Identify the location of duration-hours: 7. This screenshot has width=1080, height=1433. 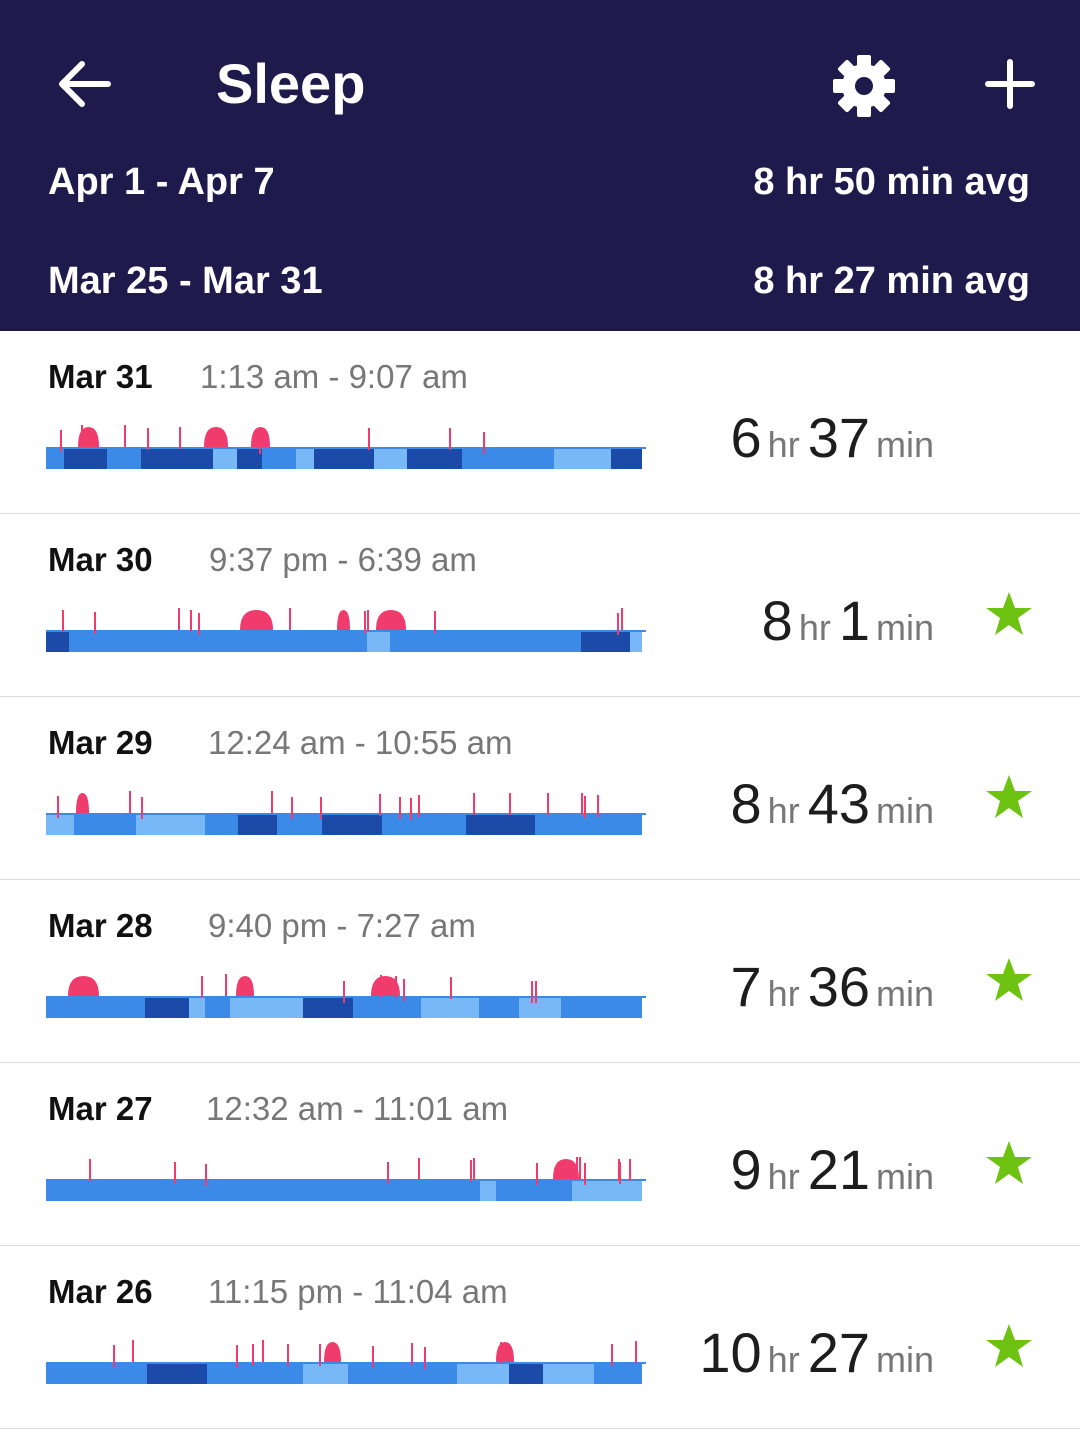
(746, 986).